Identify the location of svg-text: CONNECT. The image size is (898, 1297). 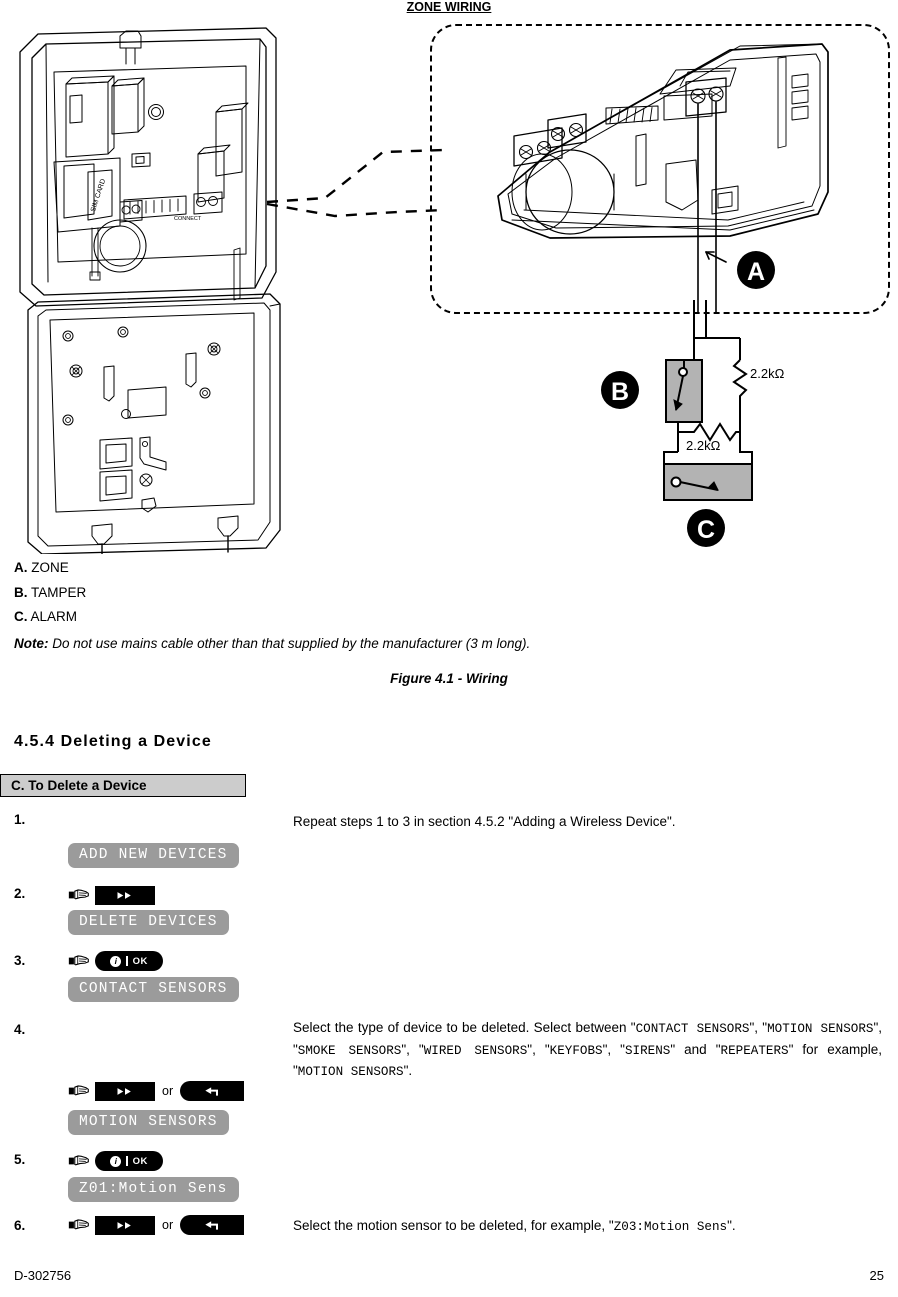
(188, 219).